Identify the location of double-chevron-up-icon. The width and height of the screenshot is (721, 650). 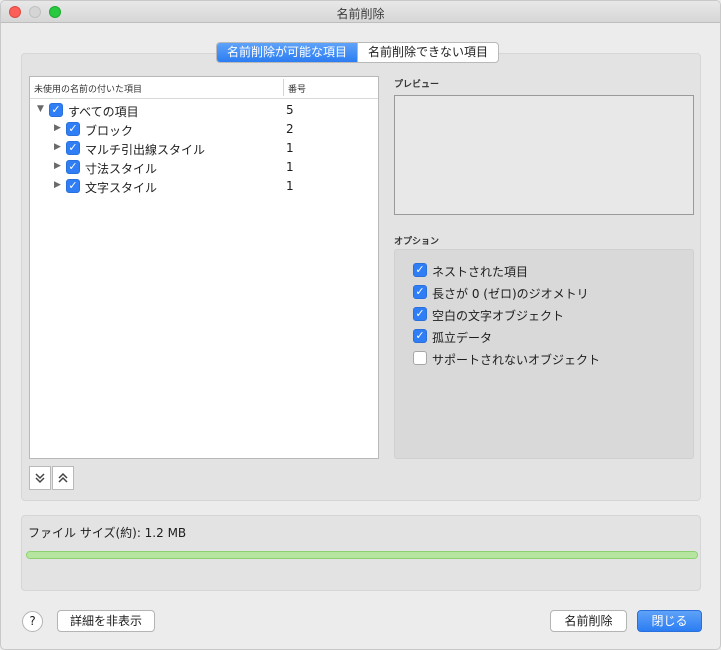
(63, 477).